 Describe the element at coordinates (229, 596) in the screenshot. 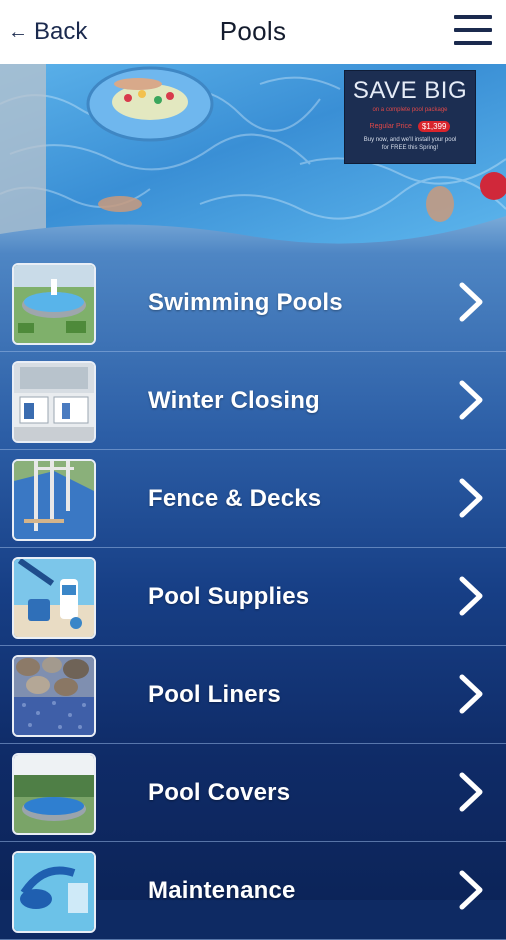

I see `list-item-label: Pool Supplies` at that location.